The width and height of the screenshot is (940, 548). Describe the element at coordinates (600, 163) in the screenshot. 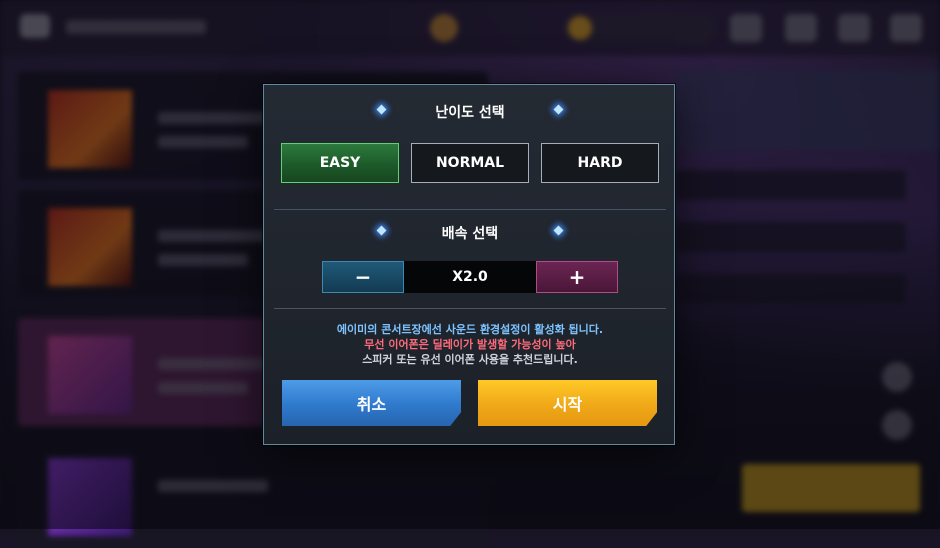

I see `difficulty-hard-button: HARD` at that location.